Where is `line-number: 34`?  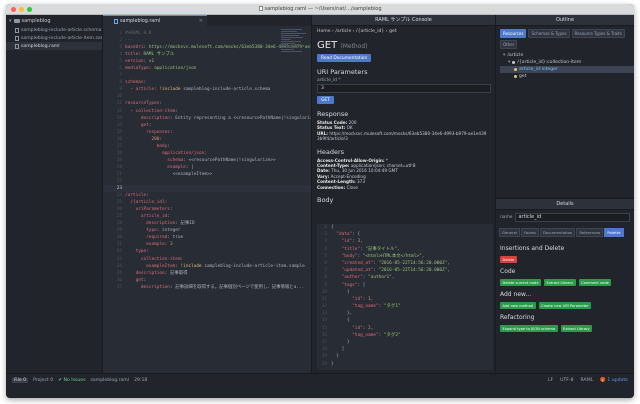 line-number: 34 is located at coordinates (119, 266).